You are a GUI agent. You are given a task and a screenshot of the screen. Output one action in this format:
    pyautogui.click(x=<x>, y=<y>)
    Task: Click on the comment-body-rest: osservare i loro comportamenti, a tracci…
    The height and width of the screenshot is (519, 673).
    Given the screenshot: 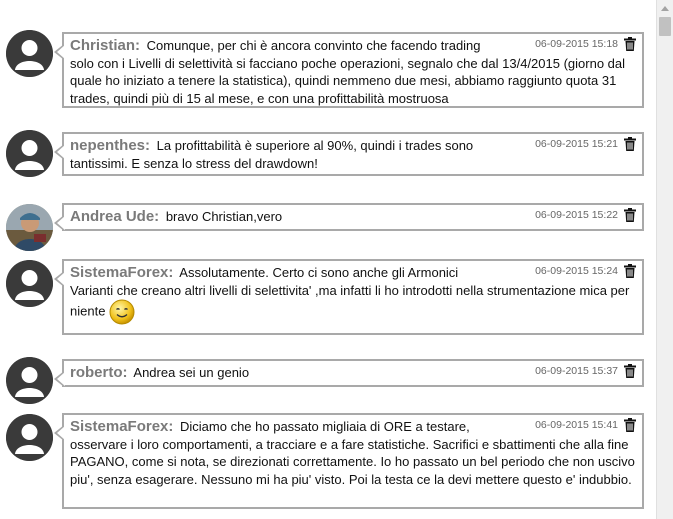 What is the action you would take?
    pyautogui.click(x=352, y=461)
    